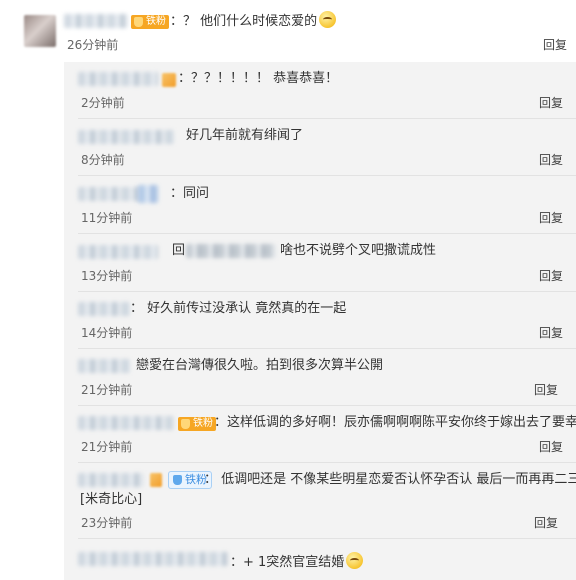  Describe the element at coordinates (320, 147) in the screenshot. I see `reply-item: 好几年前就有绯闻了 8分钟前 回复` at that location.